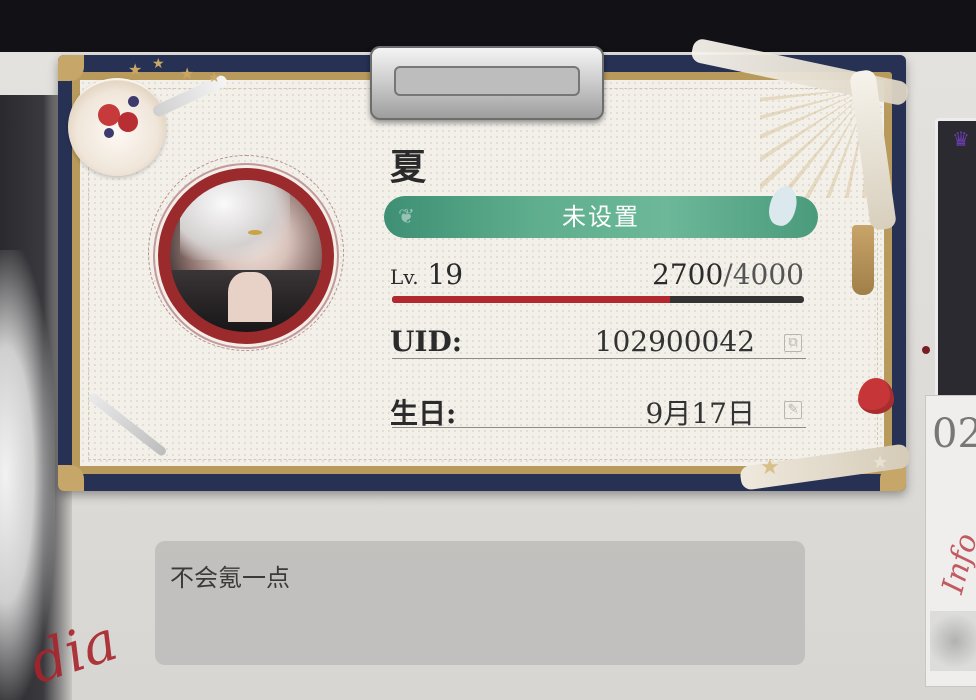 Image resolution: width=976 pixels, height=700 pixels. I want to click on uid-underline, so click(599, 358).